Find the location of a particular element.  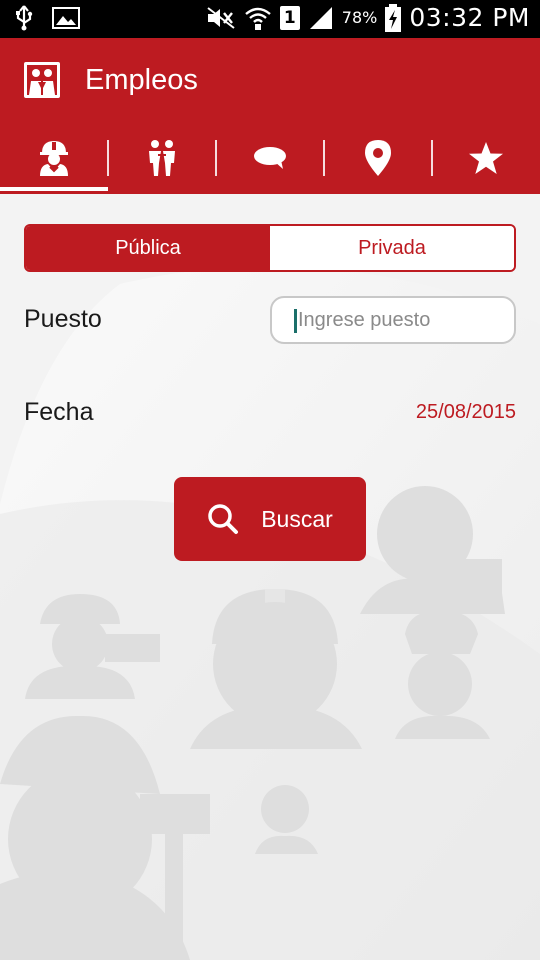

mute-icon is located at coordinates (221, 17).